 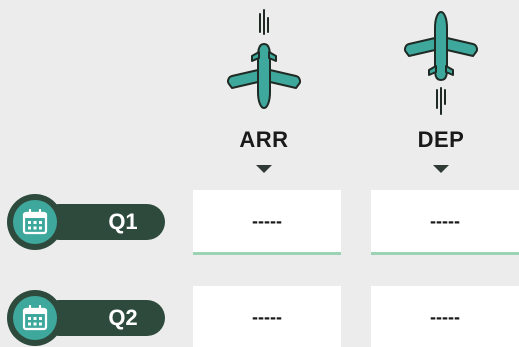 What do you see at coordinates (123, 221) in the screenshot?
I see `quarter-label: Q1` at bounding box center [123, 221].